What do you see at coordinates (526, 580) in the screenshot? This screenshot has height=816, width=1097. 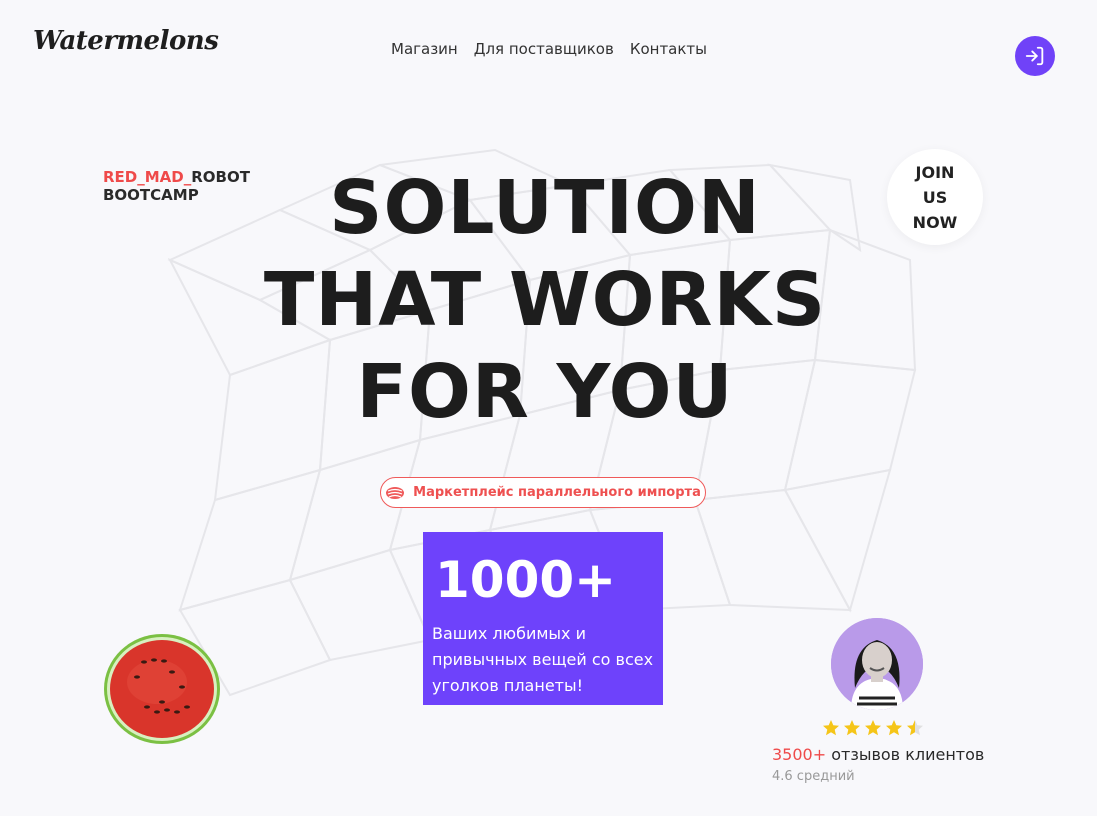 I see `stat-number: 1000+` at bounding box center [526, 580].